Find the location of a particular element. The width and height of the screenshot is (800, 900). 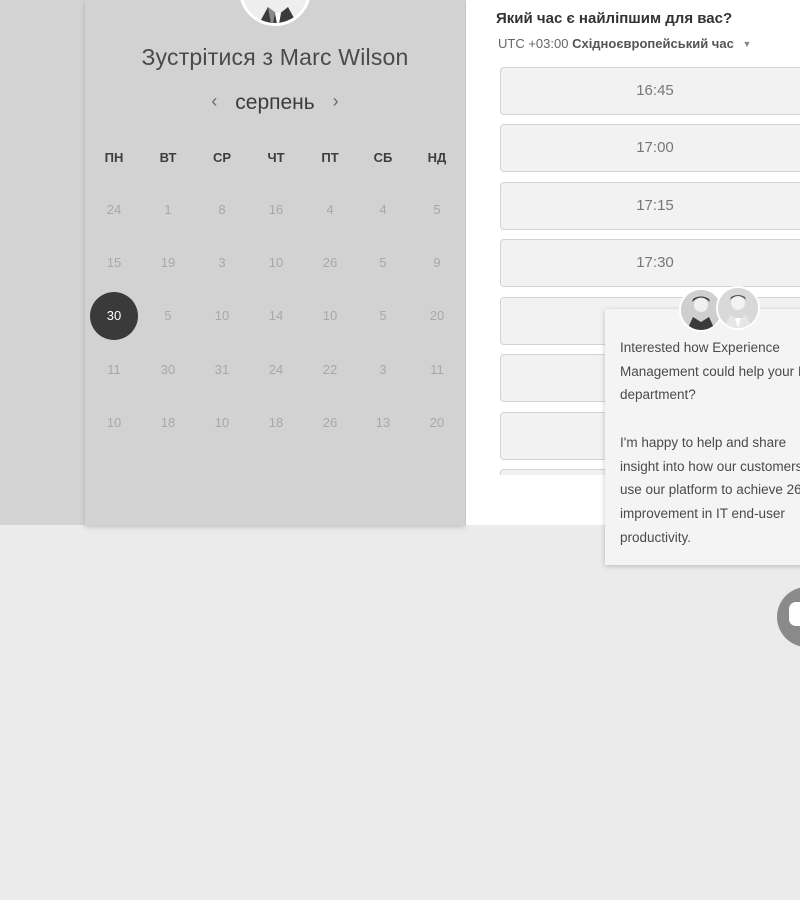

calendar-day: 13 is located at coordinates (383, 423).